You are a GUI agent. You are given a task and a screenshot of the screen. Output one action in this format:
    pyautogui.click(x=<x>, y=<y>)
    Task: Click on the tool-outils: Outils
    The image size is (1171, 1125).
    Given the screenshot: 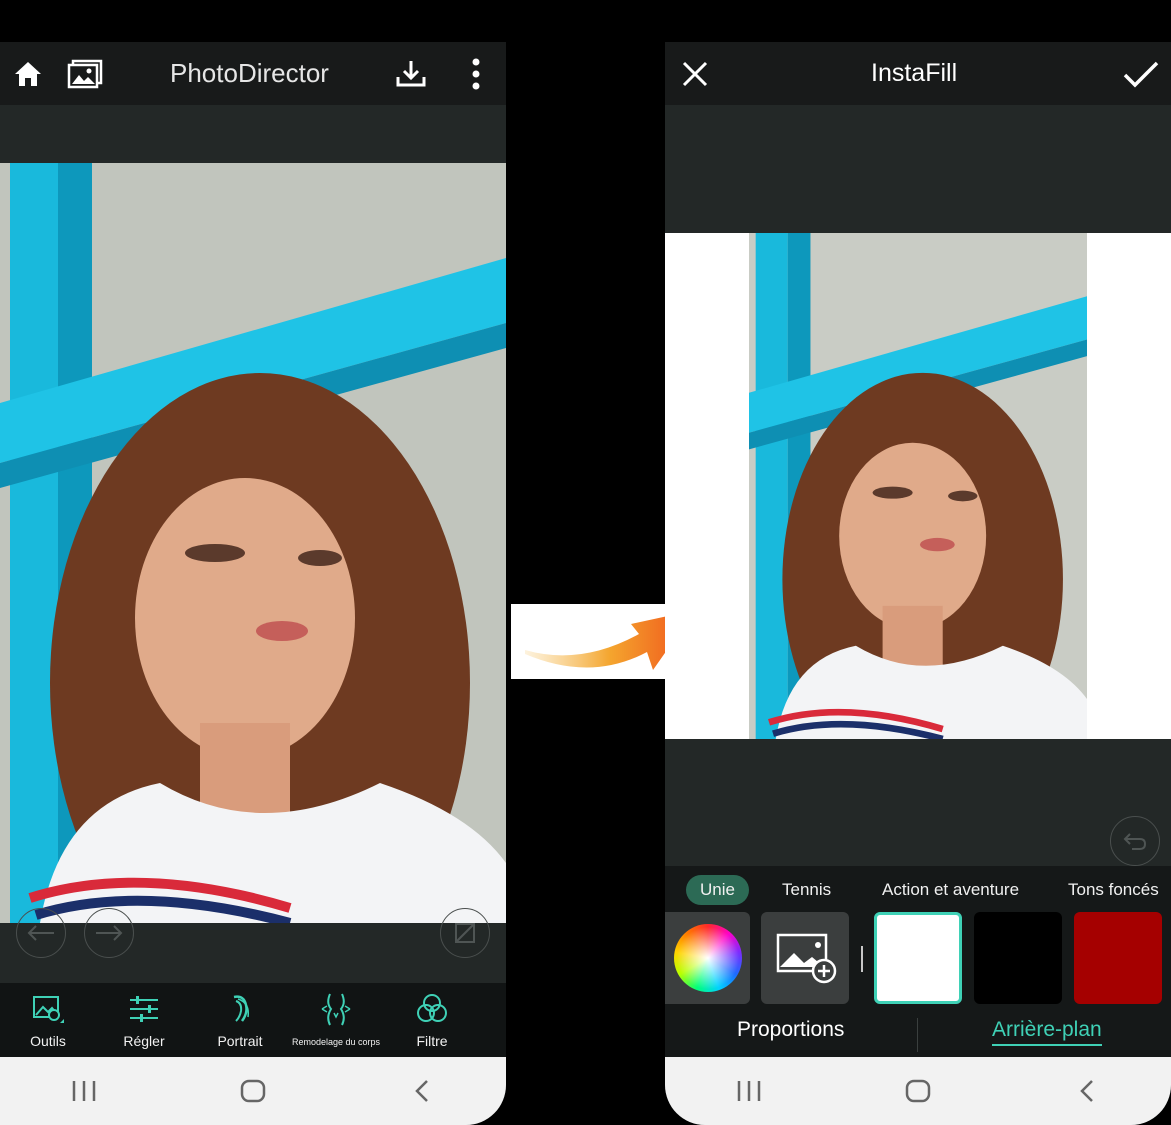 What is the action you would take?
    pyautogui.click(x=48, y=1023)
    